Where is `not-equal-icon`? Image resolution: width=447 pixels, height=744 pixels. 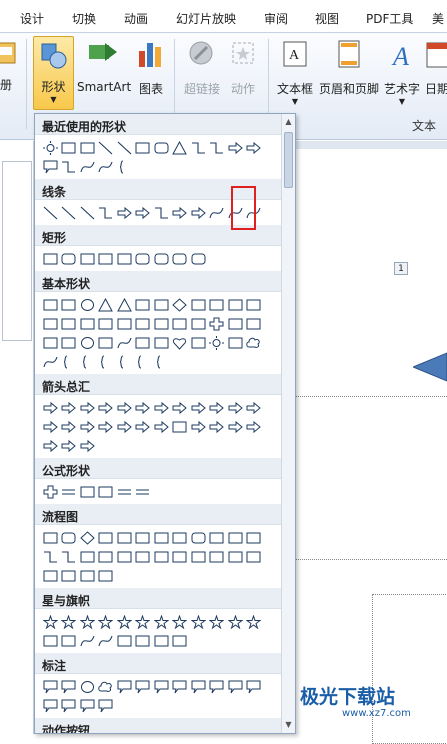 not-equal-icon is located at coordinates (143, 491).